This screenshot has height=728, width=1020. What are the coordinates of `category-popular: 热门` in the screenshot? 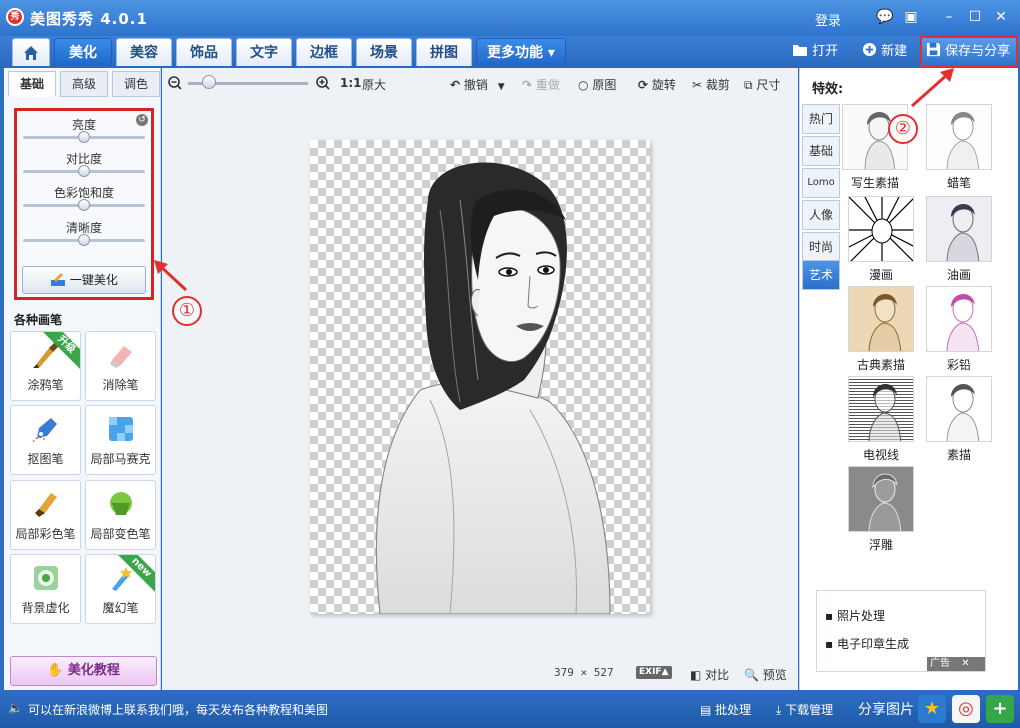 It's located at (821, 119).